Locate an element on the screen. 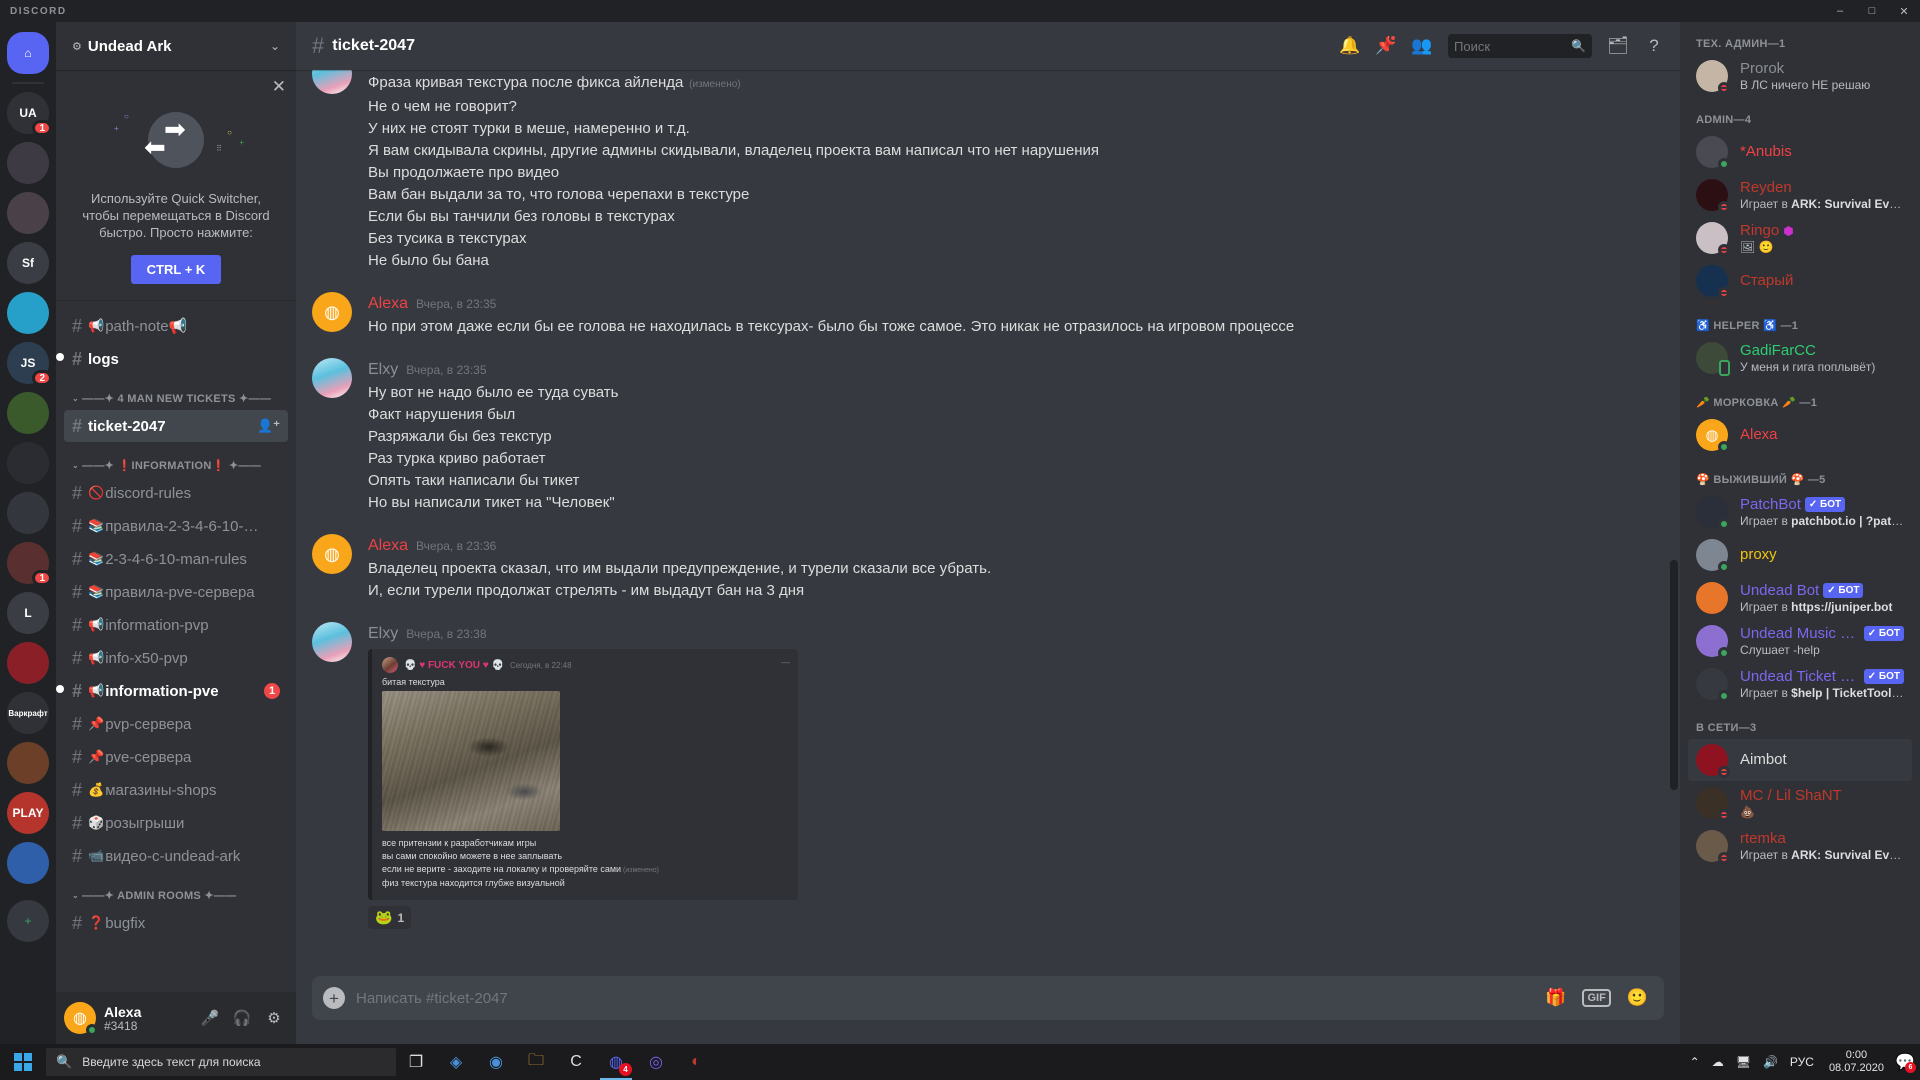 The height and width of the screenshot is (1080, 1920). chevron-up-icon: ⌃ is located at coordinates (1695, 1062).